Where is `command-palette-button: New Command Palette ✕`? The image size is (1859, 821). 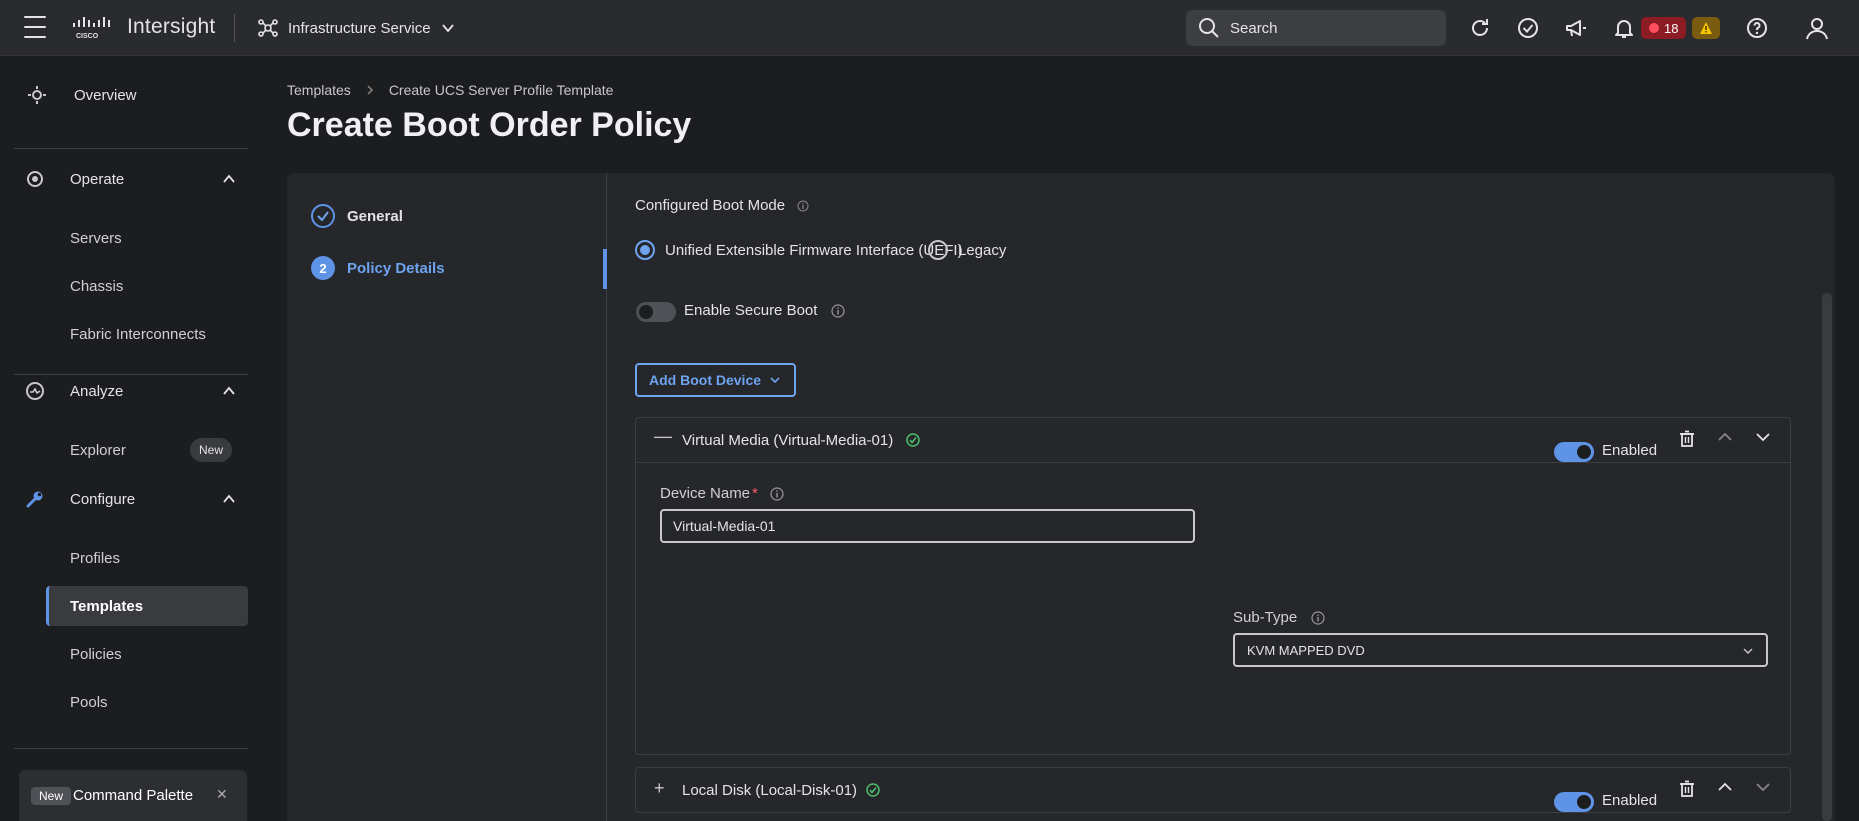 command-palette-button: New Command Palette ✕ is located at coordinates (133, 795).